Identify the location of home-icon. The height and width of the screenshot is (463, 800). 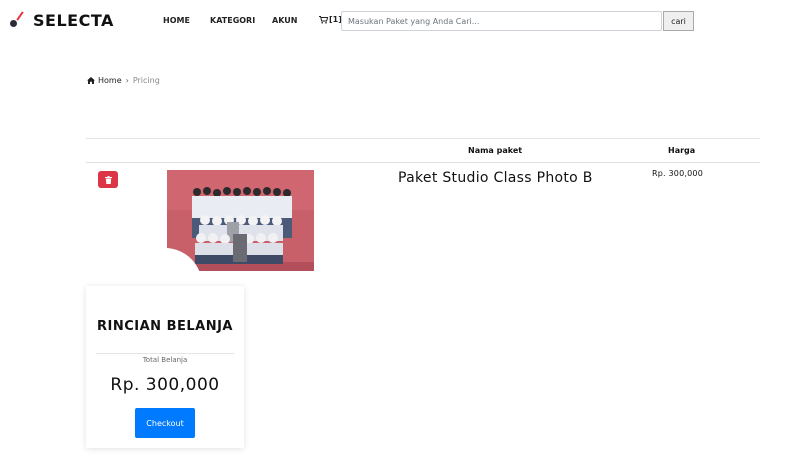
(91, 80).